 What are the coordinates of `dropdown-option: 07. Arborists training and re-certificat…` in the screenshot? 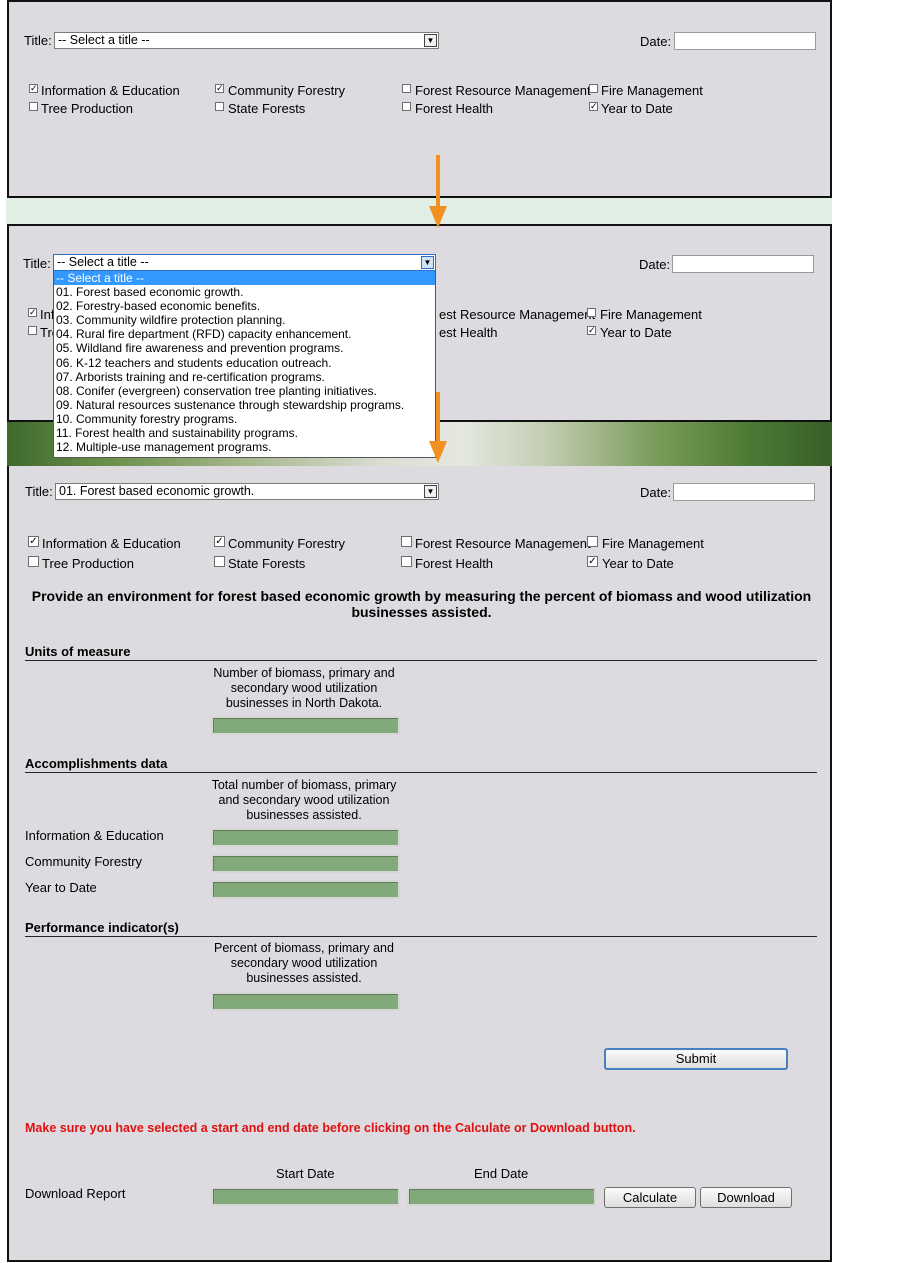 It's located at (244, 377).